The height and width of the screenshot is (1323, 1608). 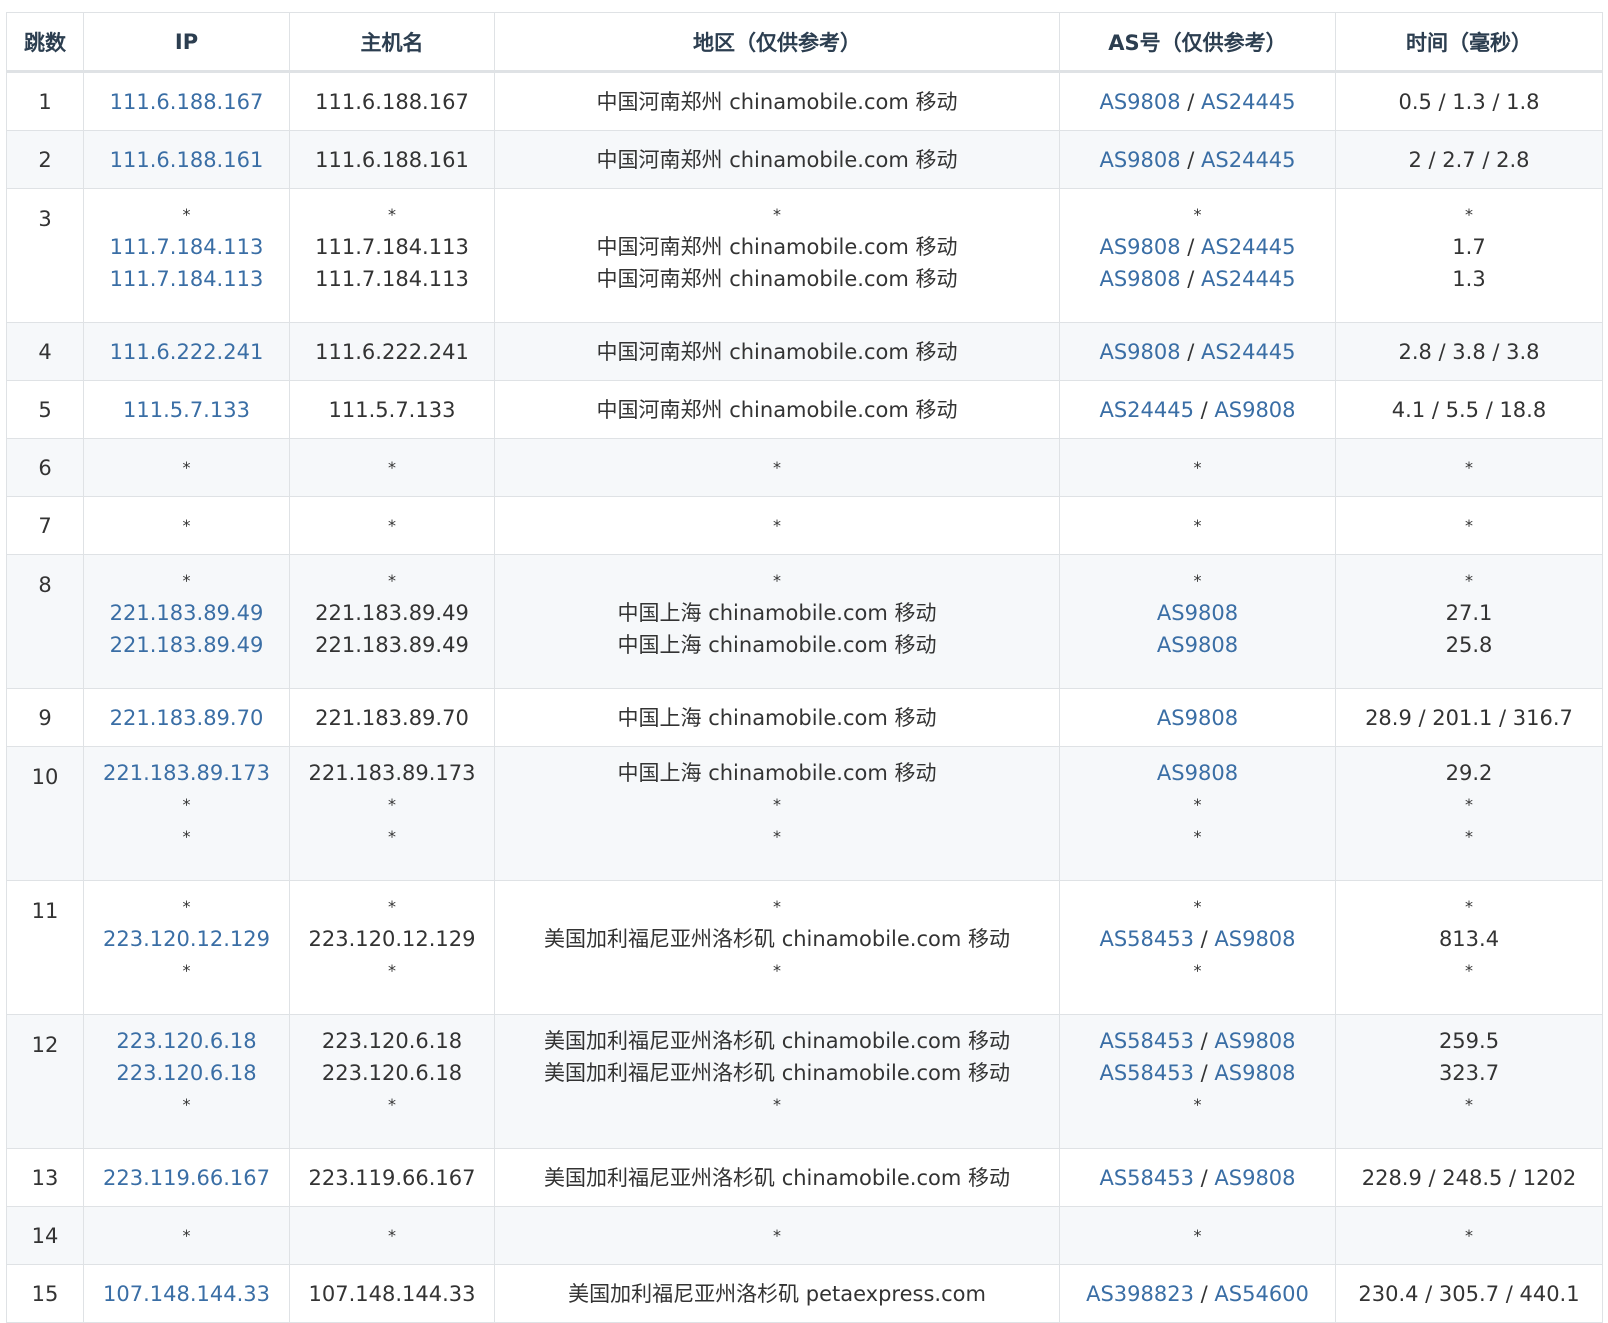 I want to click on ip-link: 111.5.7.133, so click(x=186, y=410).